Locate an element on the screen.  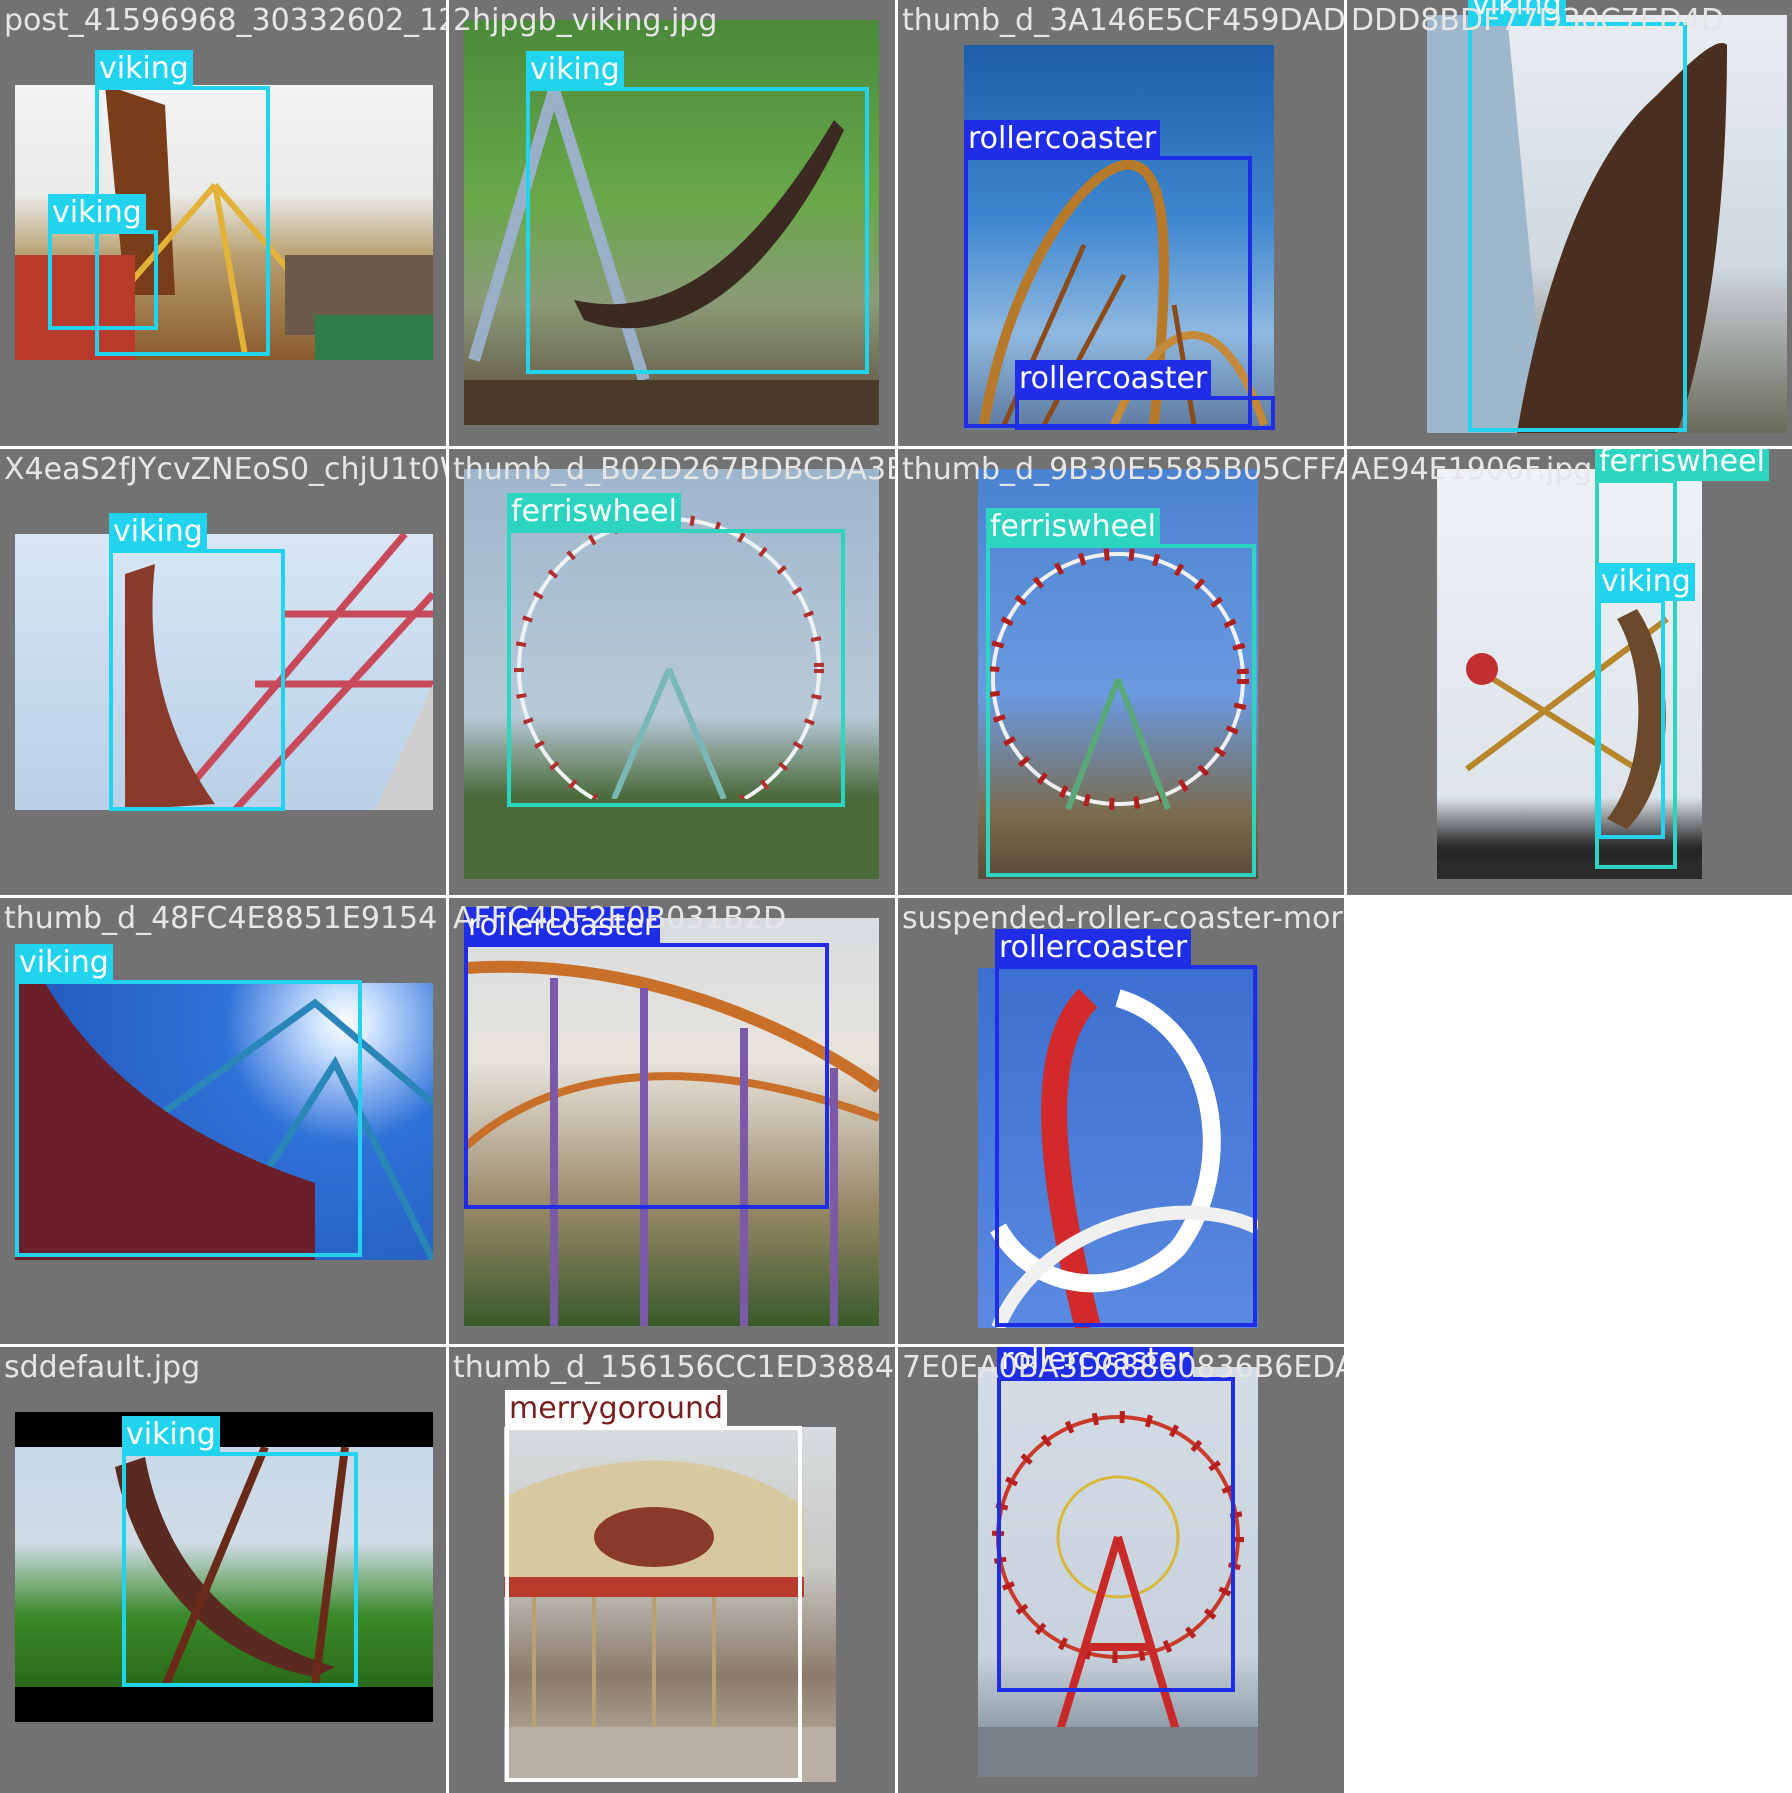
grid-cell: AFFC4DF2E0B031B2D rollercoaster is located at coordinates (672, 1121).